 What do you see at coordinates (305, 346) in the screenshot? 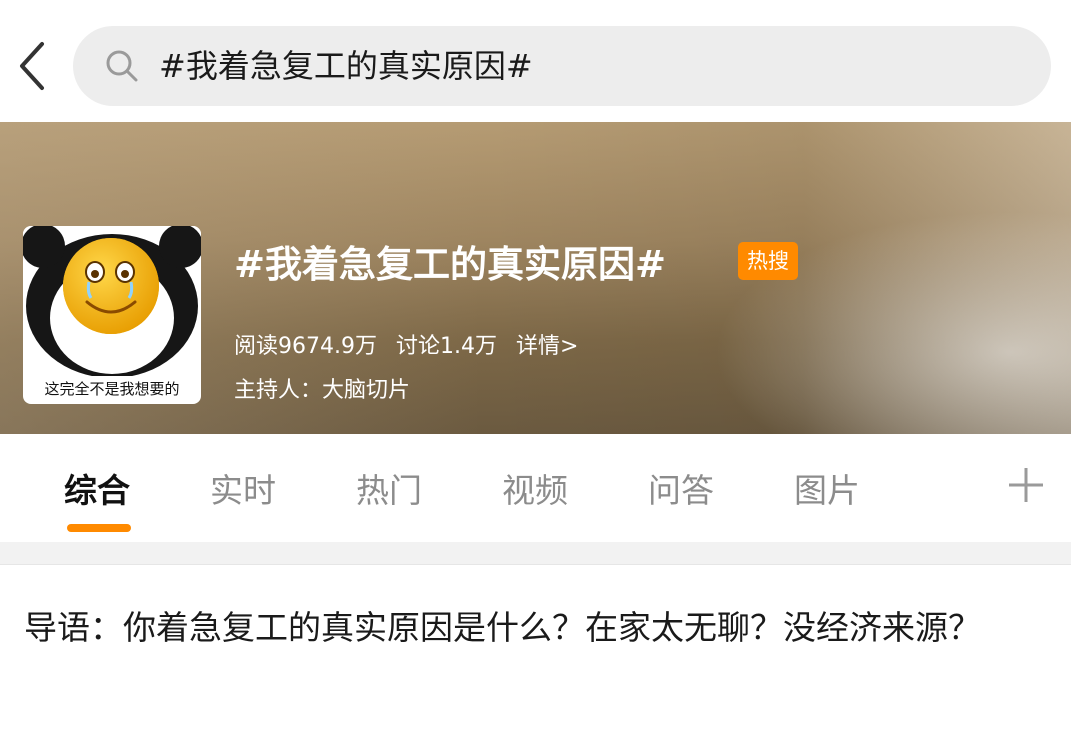
I see `read-count: 阅读9674.9万` at bounding box center [305, 346].